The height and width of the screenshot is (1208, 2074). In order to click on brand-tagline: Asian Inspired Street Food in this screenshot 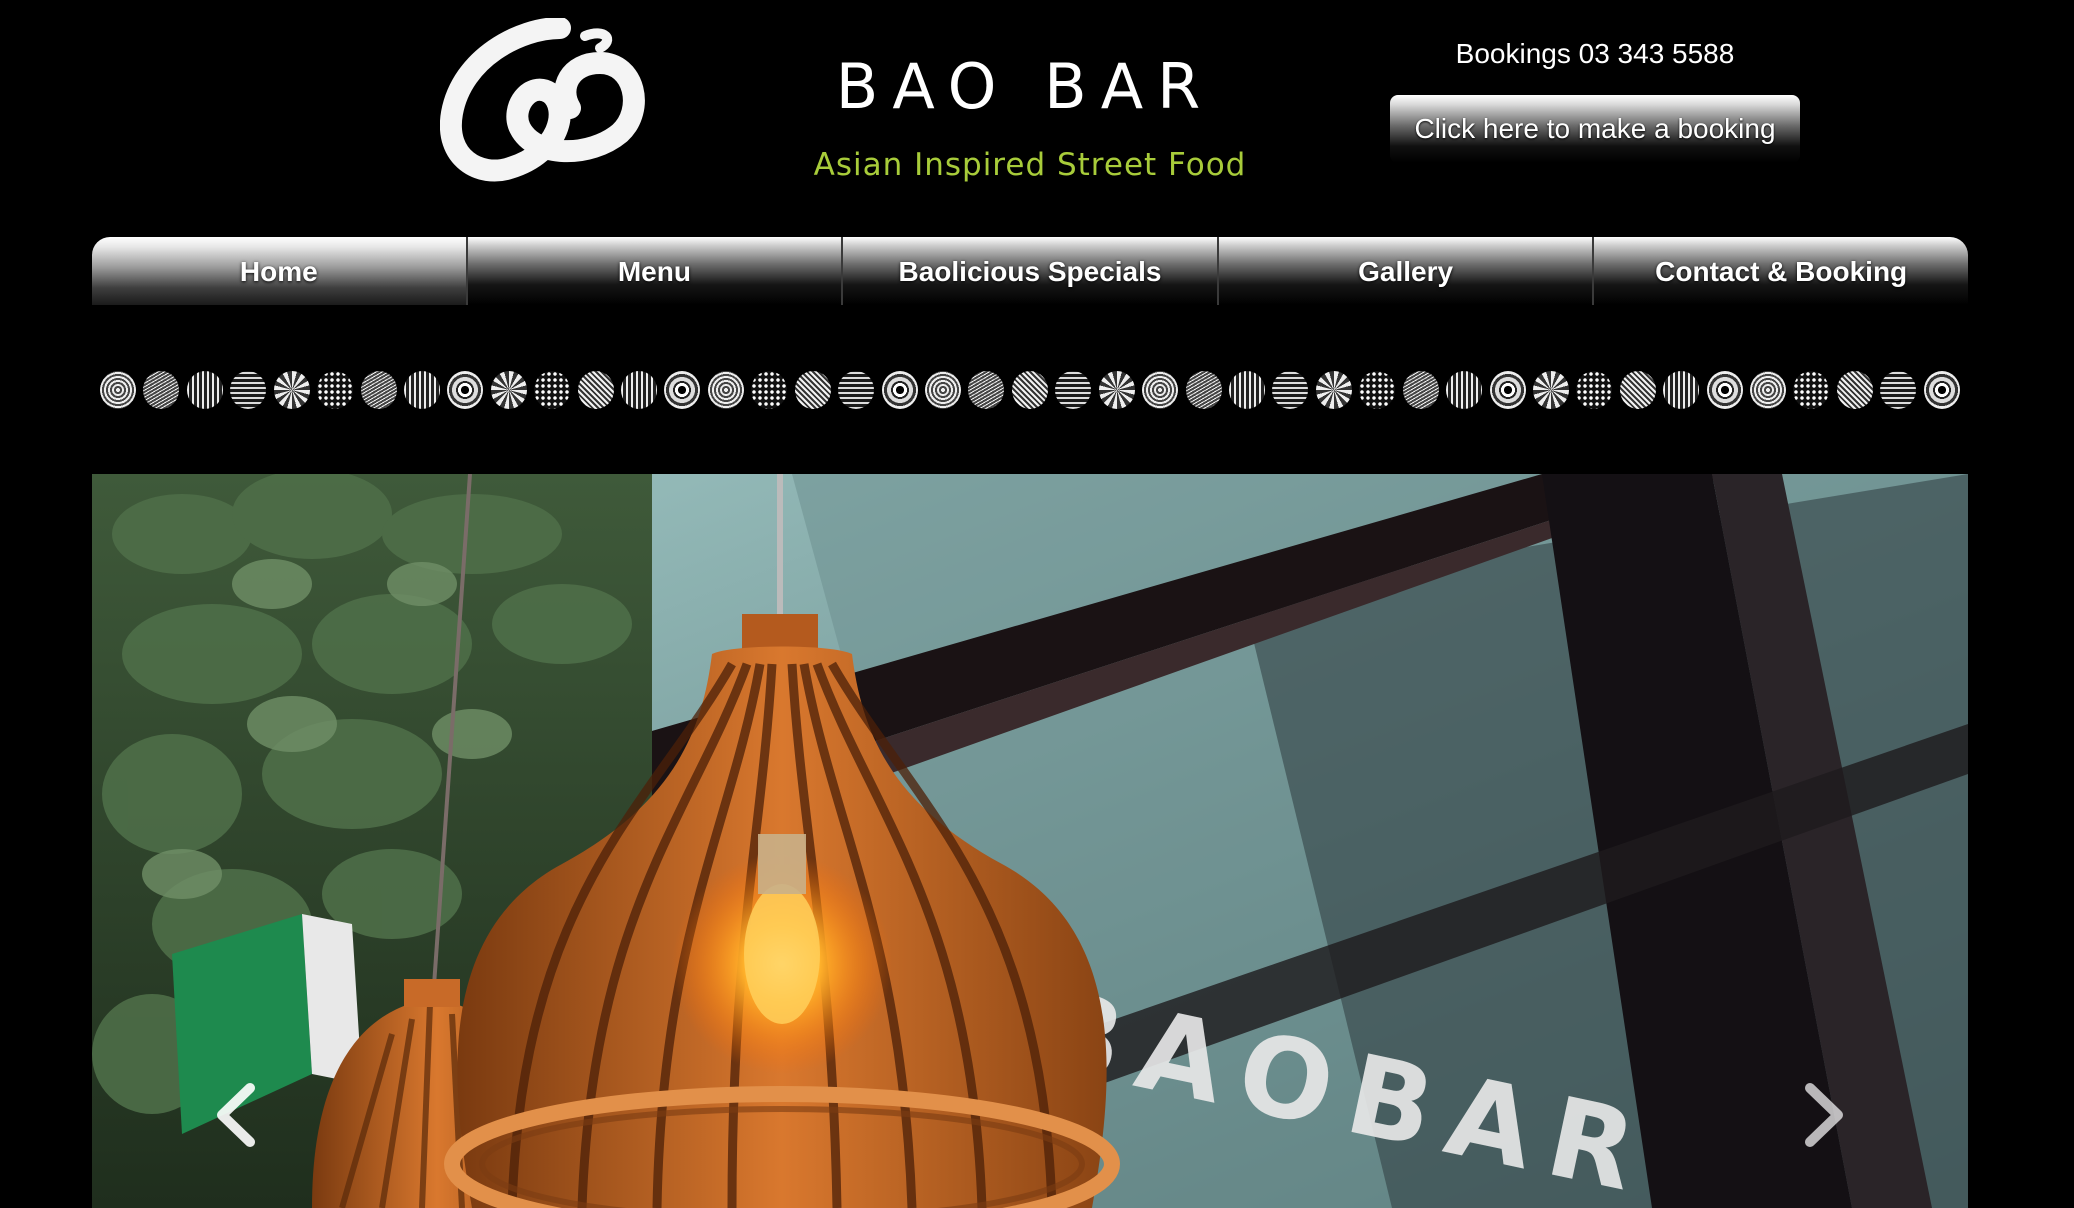, I will do `click(1030, 165)`.